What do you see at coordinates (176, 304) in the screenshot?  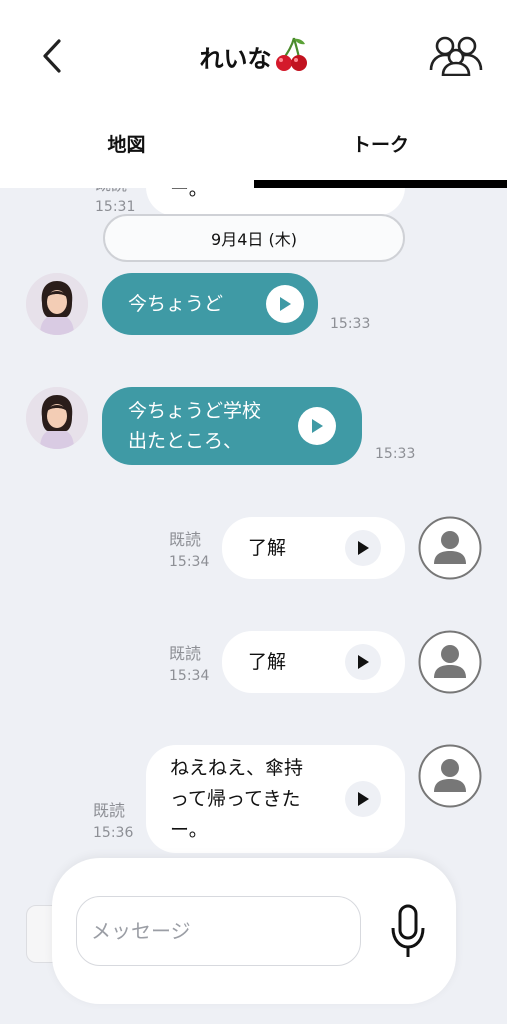 I see `message-text: 今ちょうど` at bounding box center [176, 304].